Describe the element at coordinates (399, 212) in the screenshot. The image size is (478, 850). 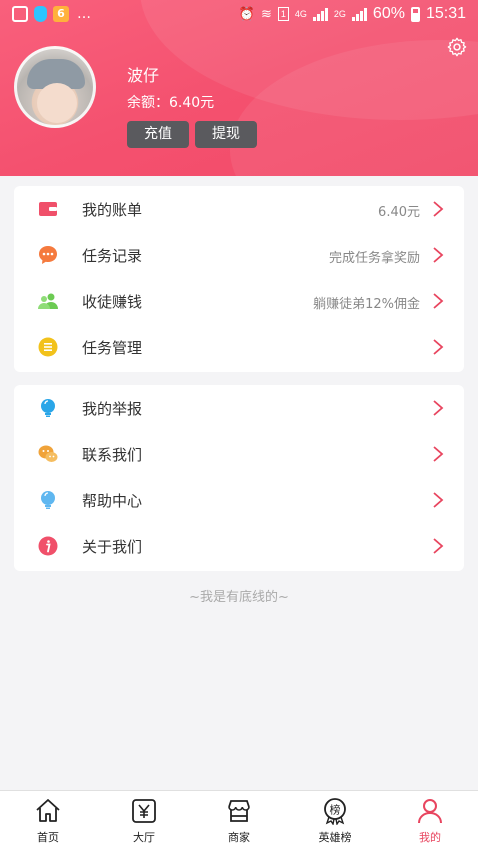
I see `menu-item-meta: 6.40元` at that location.